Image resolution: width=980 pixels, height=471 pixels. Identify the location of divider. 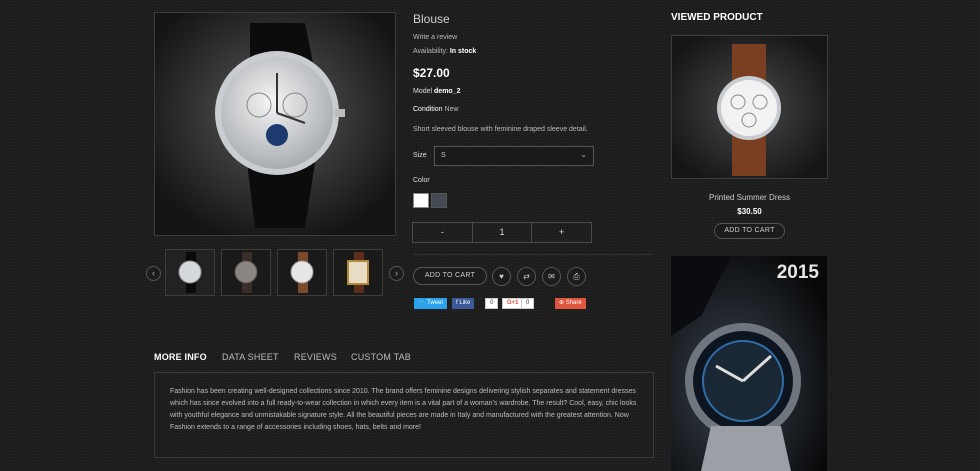
(533, 254).